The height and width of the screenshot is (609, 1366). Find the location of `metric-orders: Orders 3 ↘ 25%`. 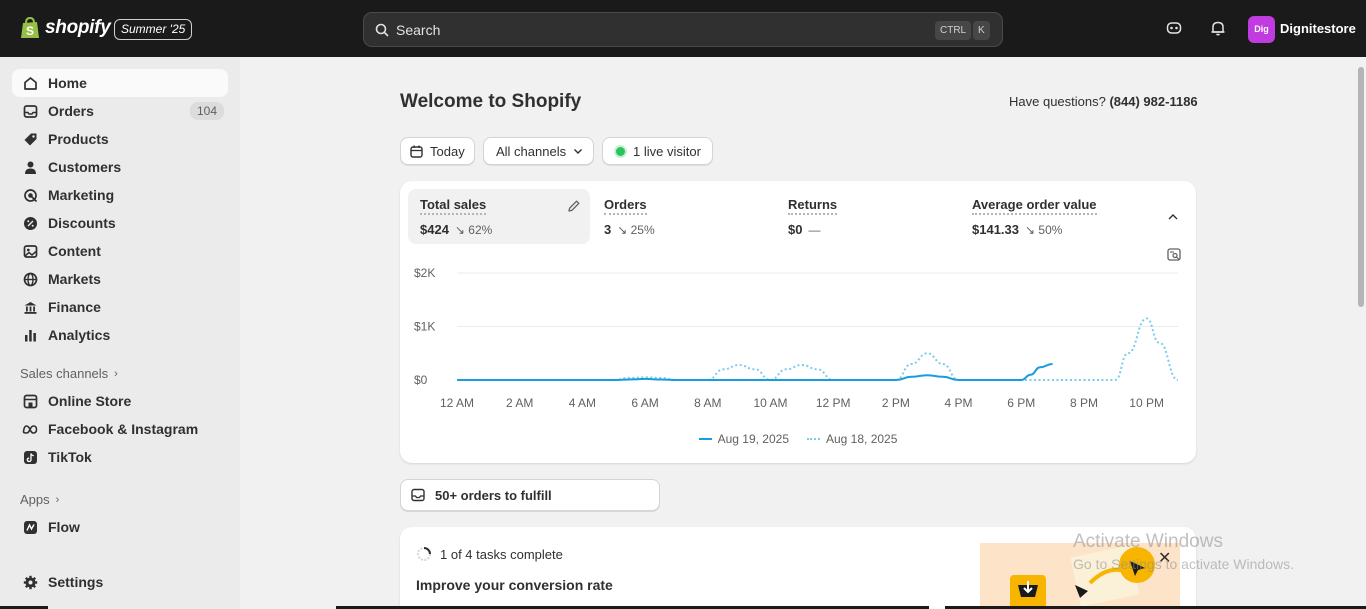

metric-orders: Orders 3 ↘ 25% is located at coordinates (683, 216).